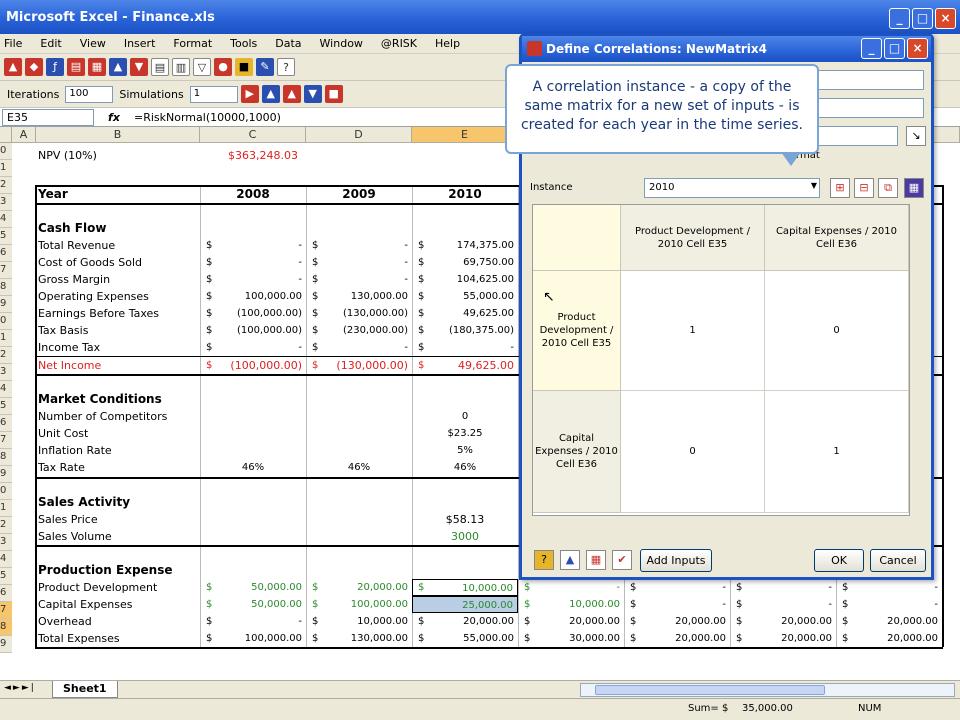  What do you see at coordinates (265, 67) in the screenshot?
I see `tools-icon: ✎` at bounding box center [265, 67].